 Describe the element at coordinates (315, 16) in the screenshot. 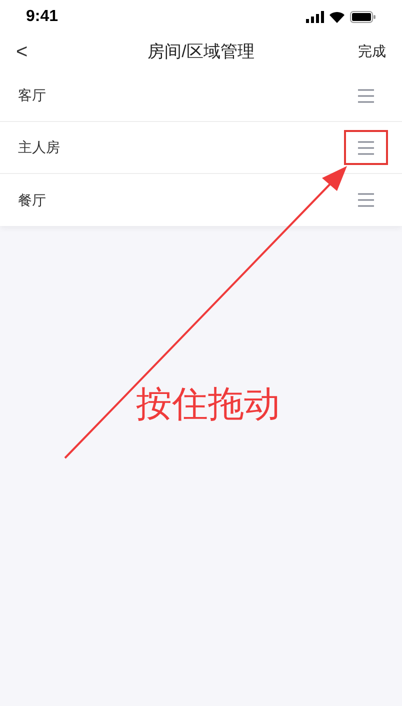

I see `signal-icon` at that location.